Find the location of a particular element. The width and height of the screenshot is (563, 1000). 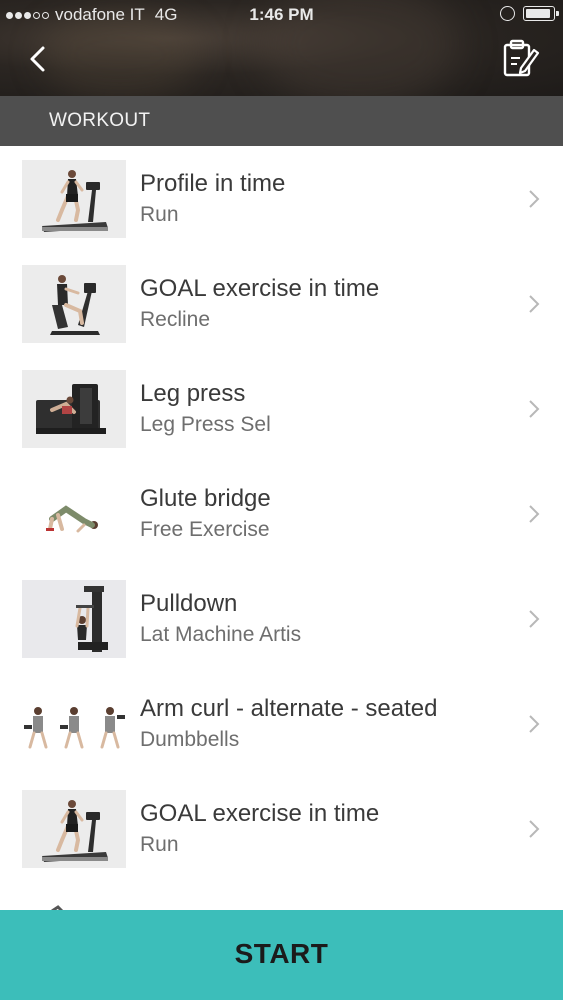

exercise-item: Pulldown Lat Machine Artis is located at coordinates (281, 618).